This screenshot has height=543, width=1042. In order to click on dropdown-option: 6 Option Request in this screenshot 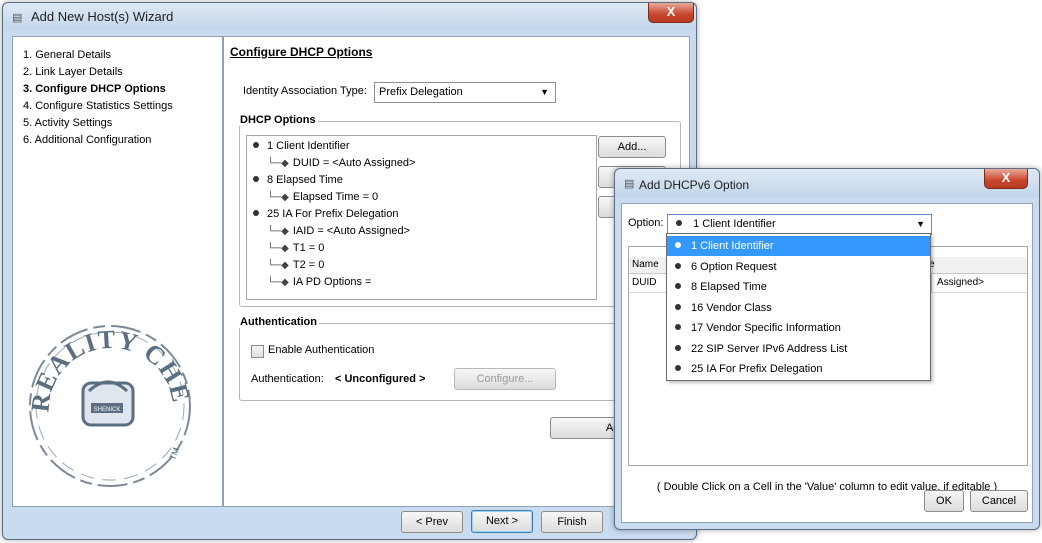, I will do `click(798, 267)`.